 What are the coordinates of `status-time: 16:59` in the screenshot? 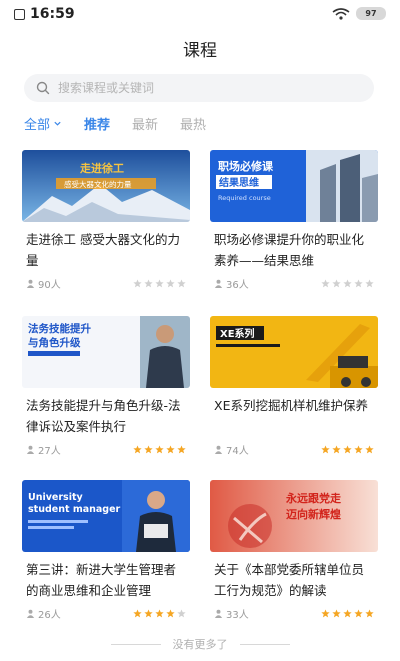 It's located at (52, 14).